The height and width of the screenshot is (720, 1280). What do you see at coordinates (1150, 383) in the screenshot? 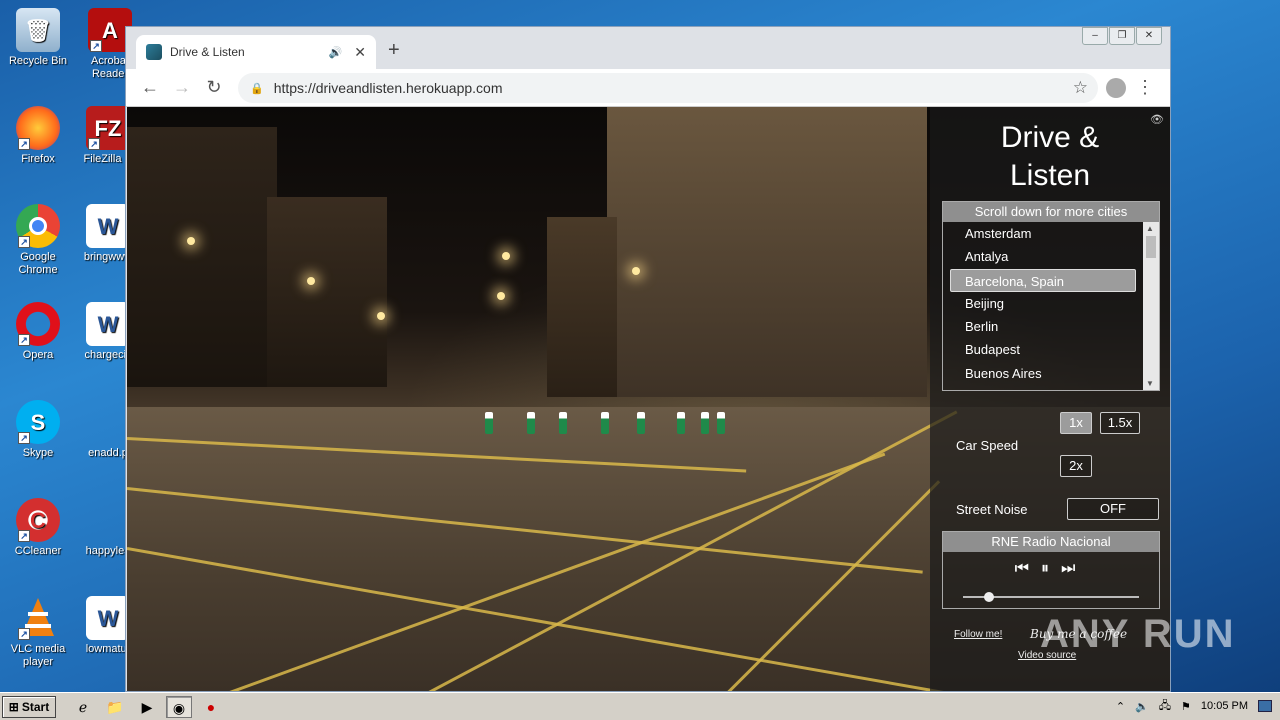
I see `scroll-down-icon: ▼` at bounding box center [1150, 383].